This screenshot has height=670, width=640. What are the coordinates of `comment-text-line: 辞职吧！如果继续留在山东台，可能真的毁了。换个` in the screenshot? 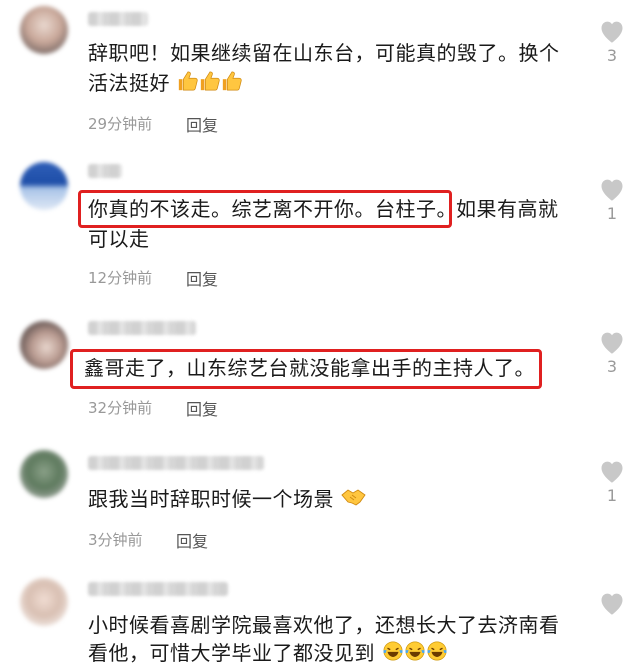 It's located at (324, 53).